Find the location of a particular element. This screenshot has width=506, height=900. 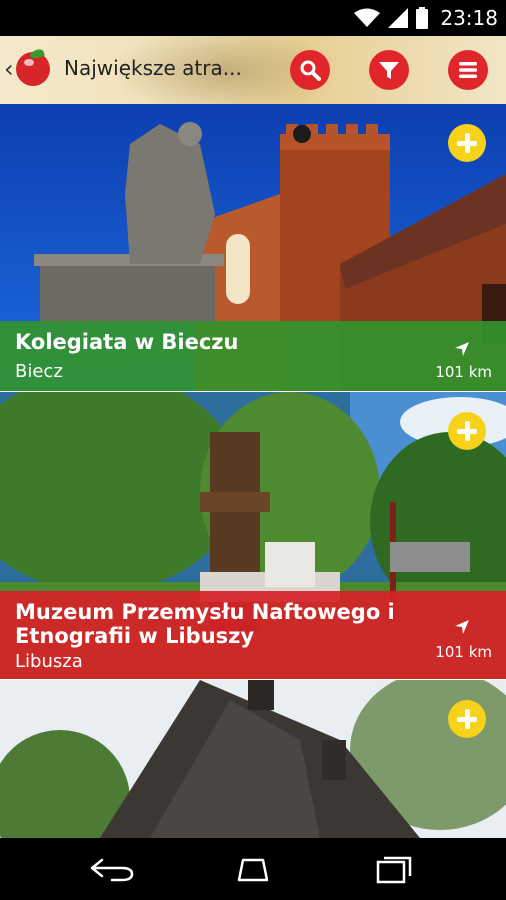

menu-icon is located at coordinates (468, 70).